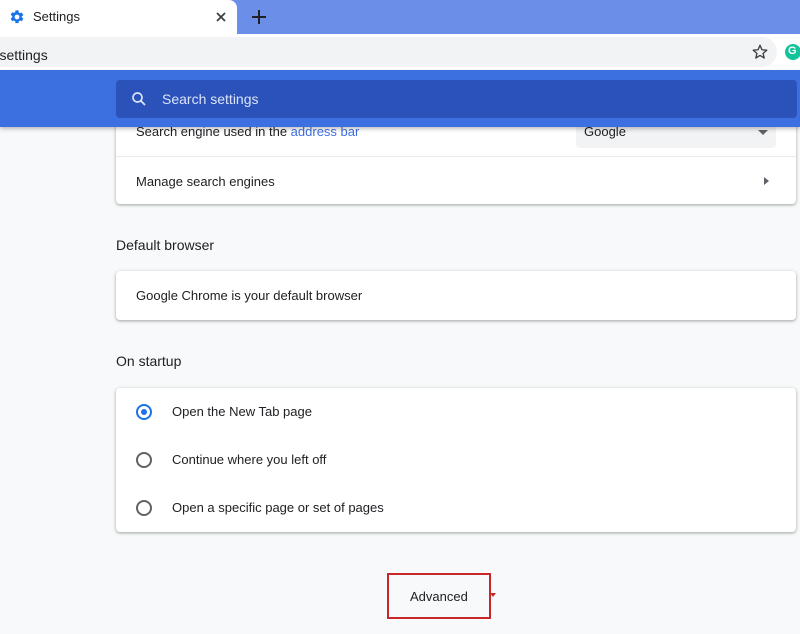 This screenshot has width=800, height=634. I want to click on default-browser-card: Google Chrome is your default browser, so click(456, 295).